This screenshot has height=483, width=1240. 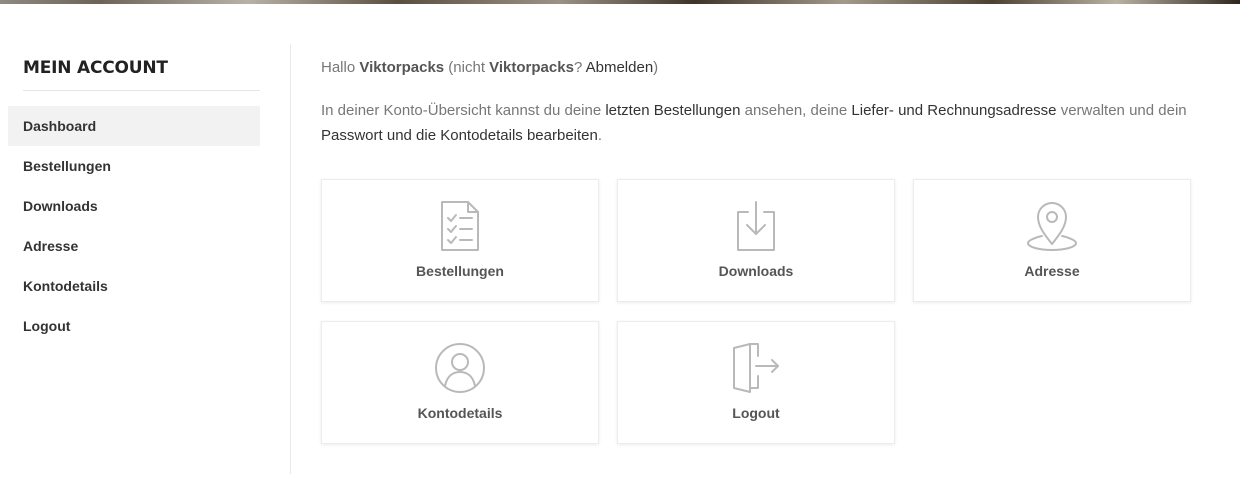 I want to click on sidebar-item-kontodetails: Kontodetails, so click(x=134, y=286).